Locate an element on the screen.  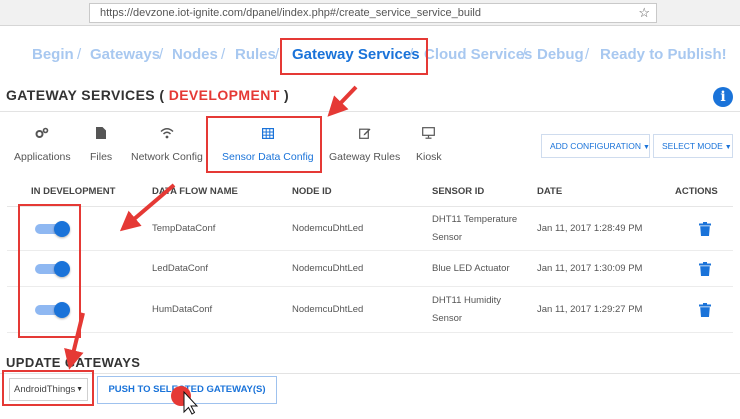
wizard-step-begin: Begin is located at coordinates (53, 54).